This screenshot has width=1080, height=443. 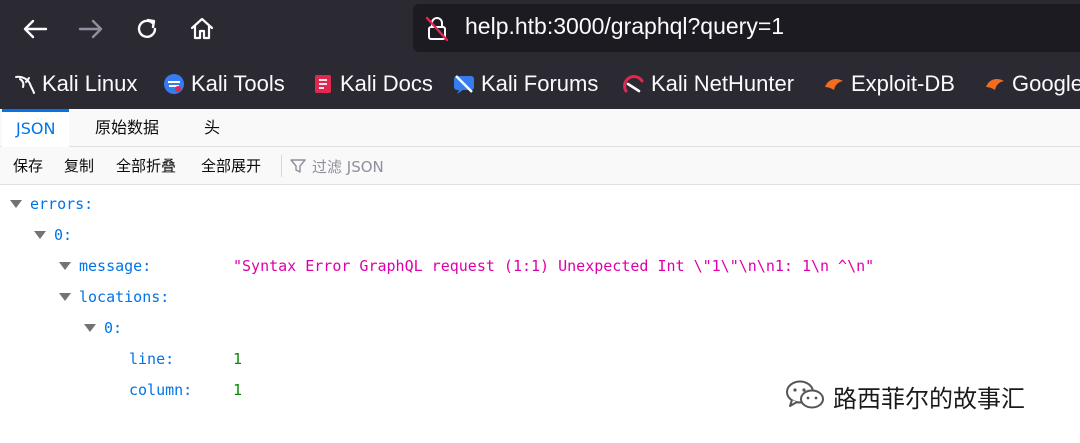 I want to click on bookmark-kali-forums: Kali Forums, so click(x=525, y=84).